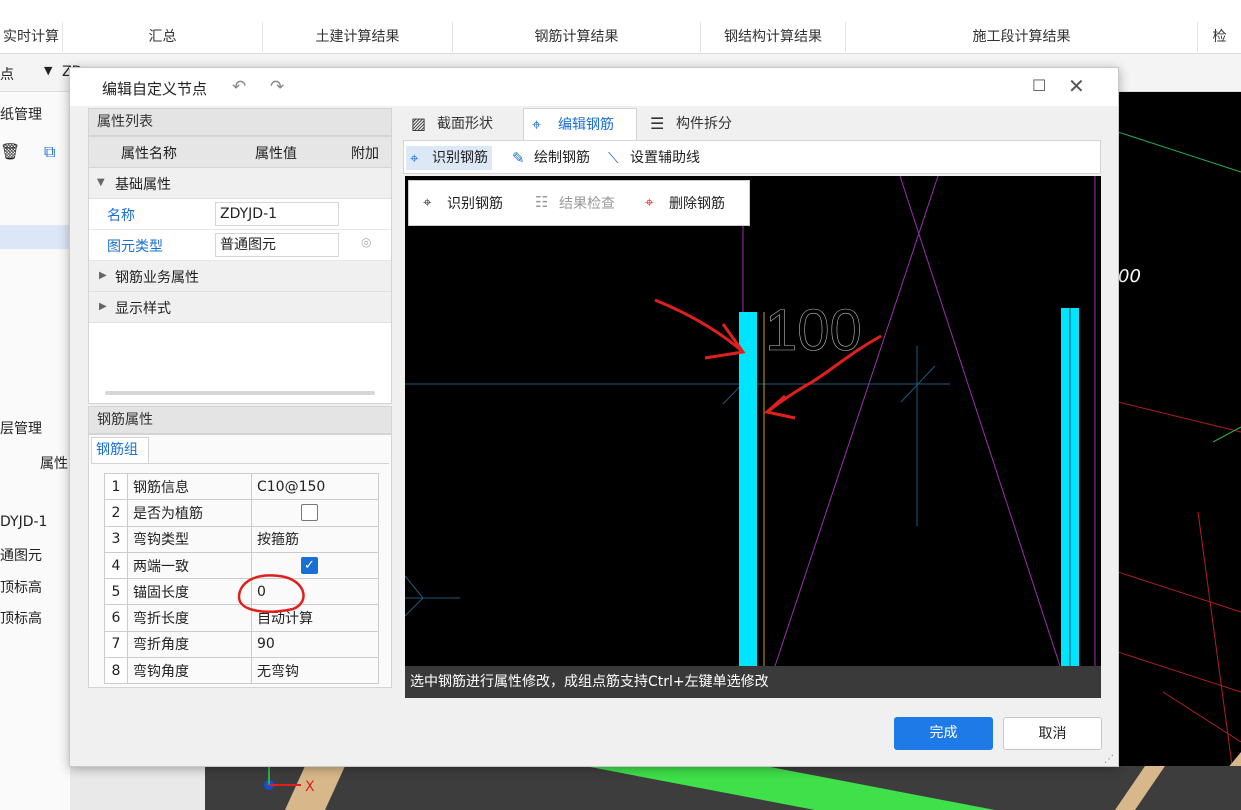 The image size is (1241, 810). Describe the element at coordinates (21, 556) in the screenshot. I see `left-value-2: 通图元` at that location.